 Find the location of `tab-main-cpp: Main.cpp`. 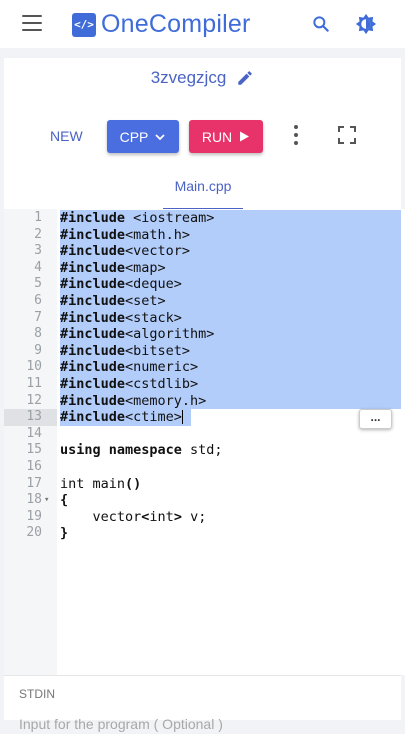

tab-main-cpp: Main.cpp is located at coordinates (203, 193).